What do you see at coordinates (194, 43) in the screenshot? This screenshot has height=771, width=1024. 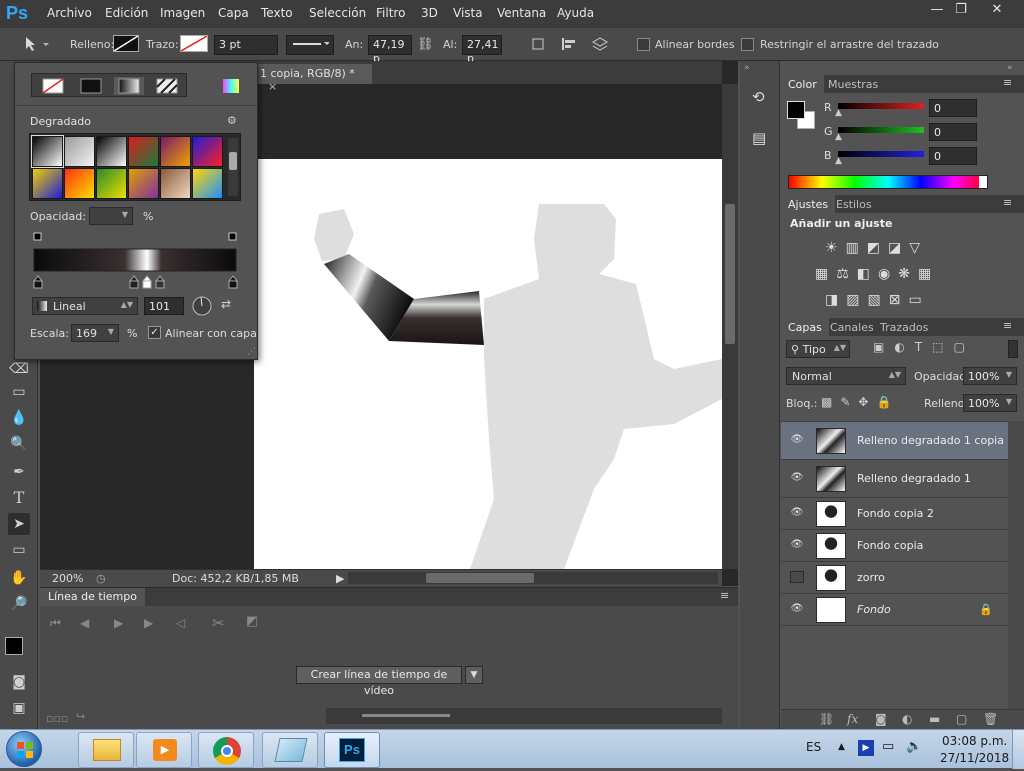 I see `stroke-swatch` at bounding box center [194, 43].